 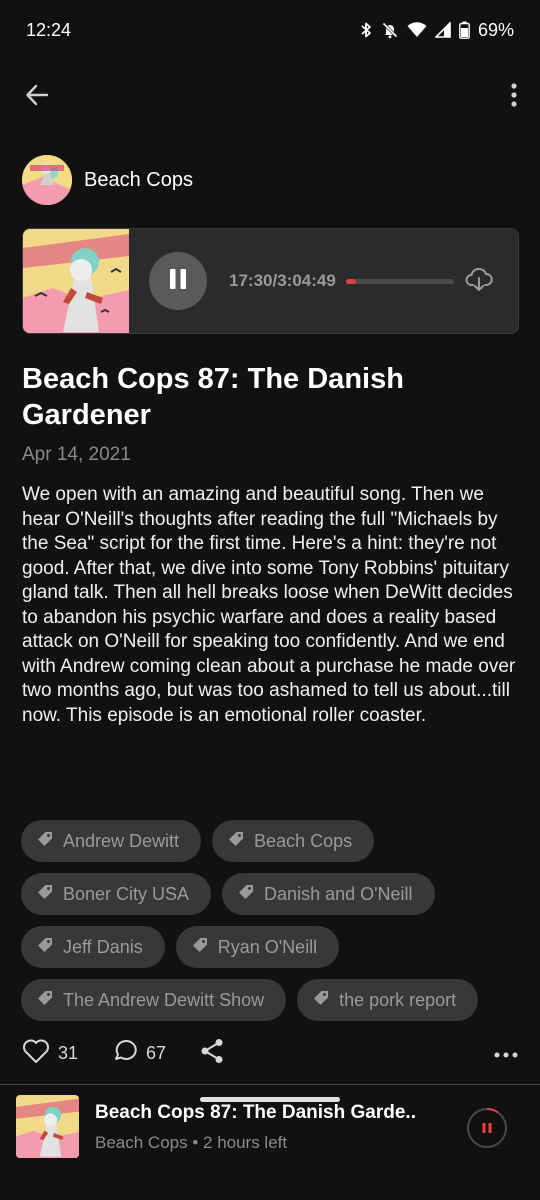 What do you see at coordinates (68, 1052) in the screenshot?
I see `like-count: 31` at bounding box center [68, 1052].